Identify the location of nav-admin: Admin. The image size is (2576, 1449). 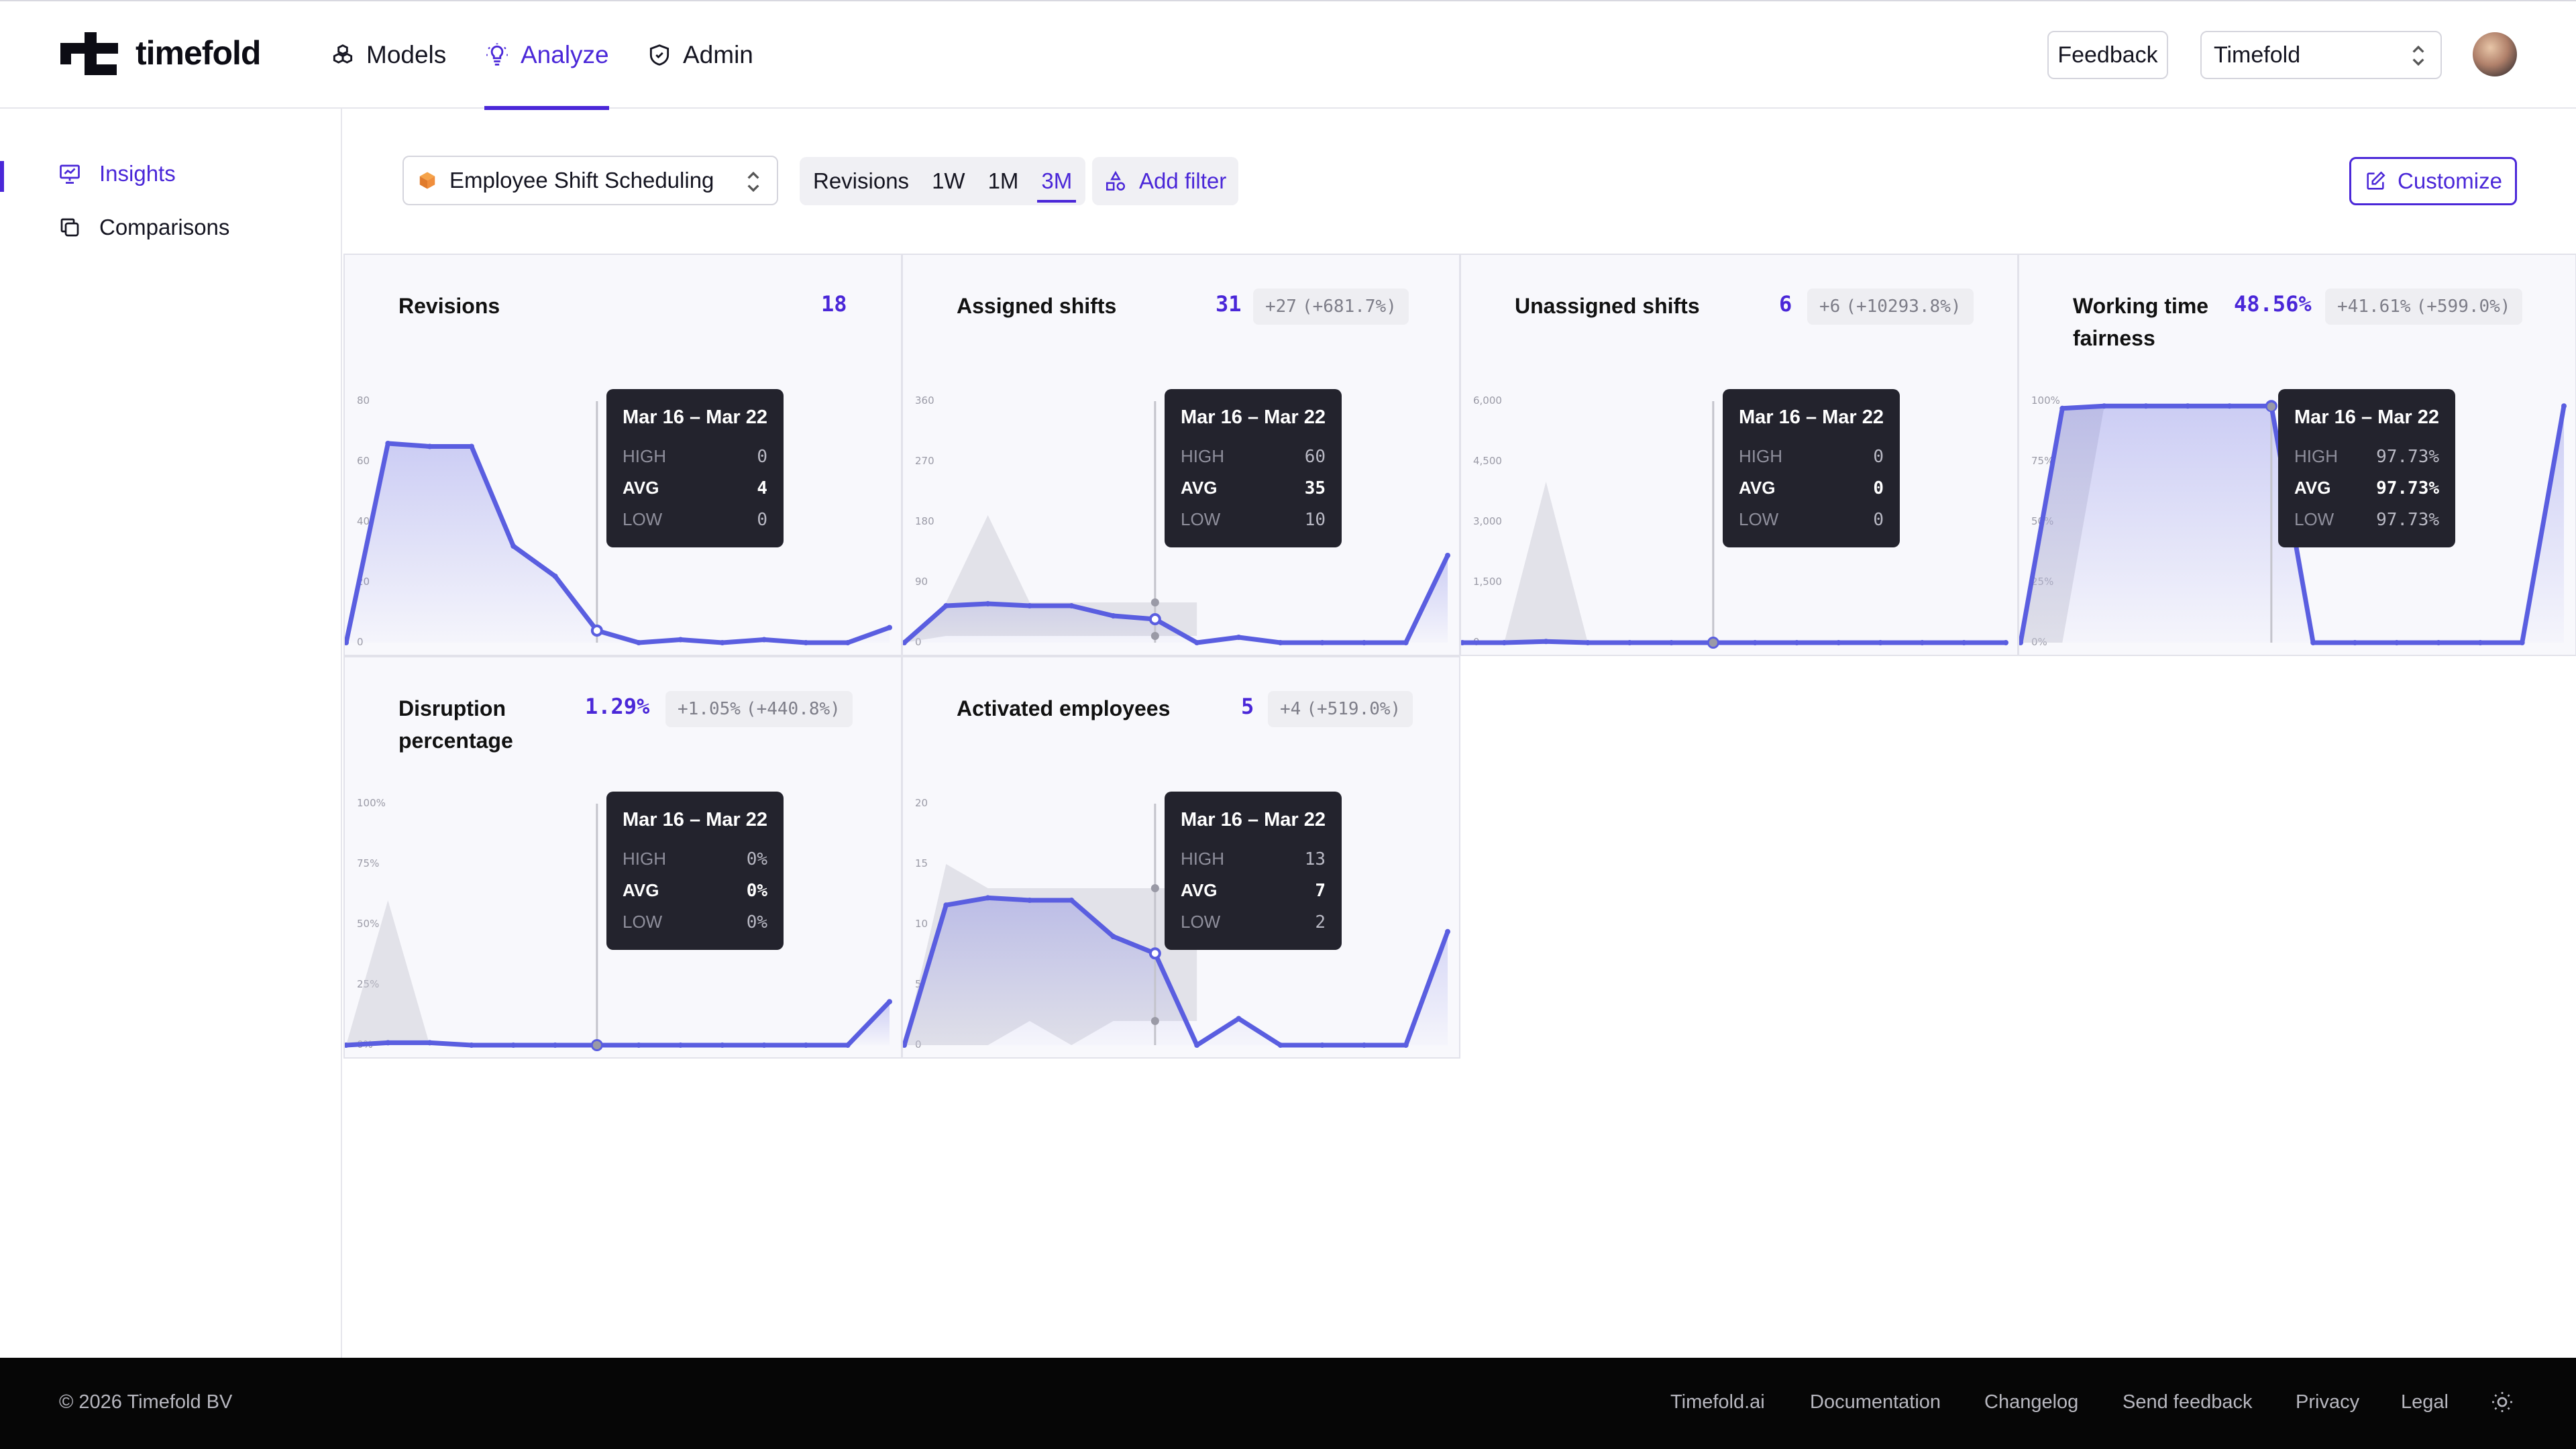
(700, 55).